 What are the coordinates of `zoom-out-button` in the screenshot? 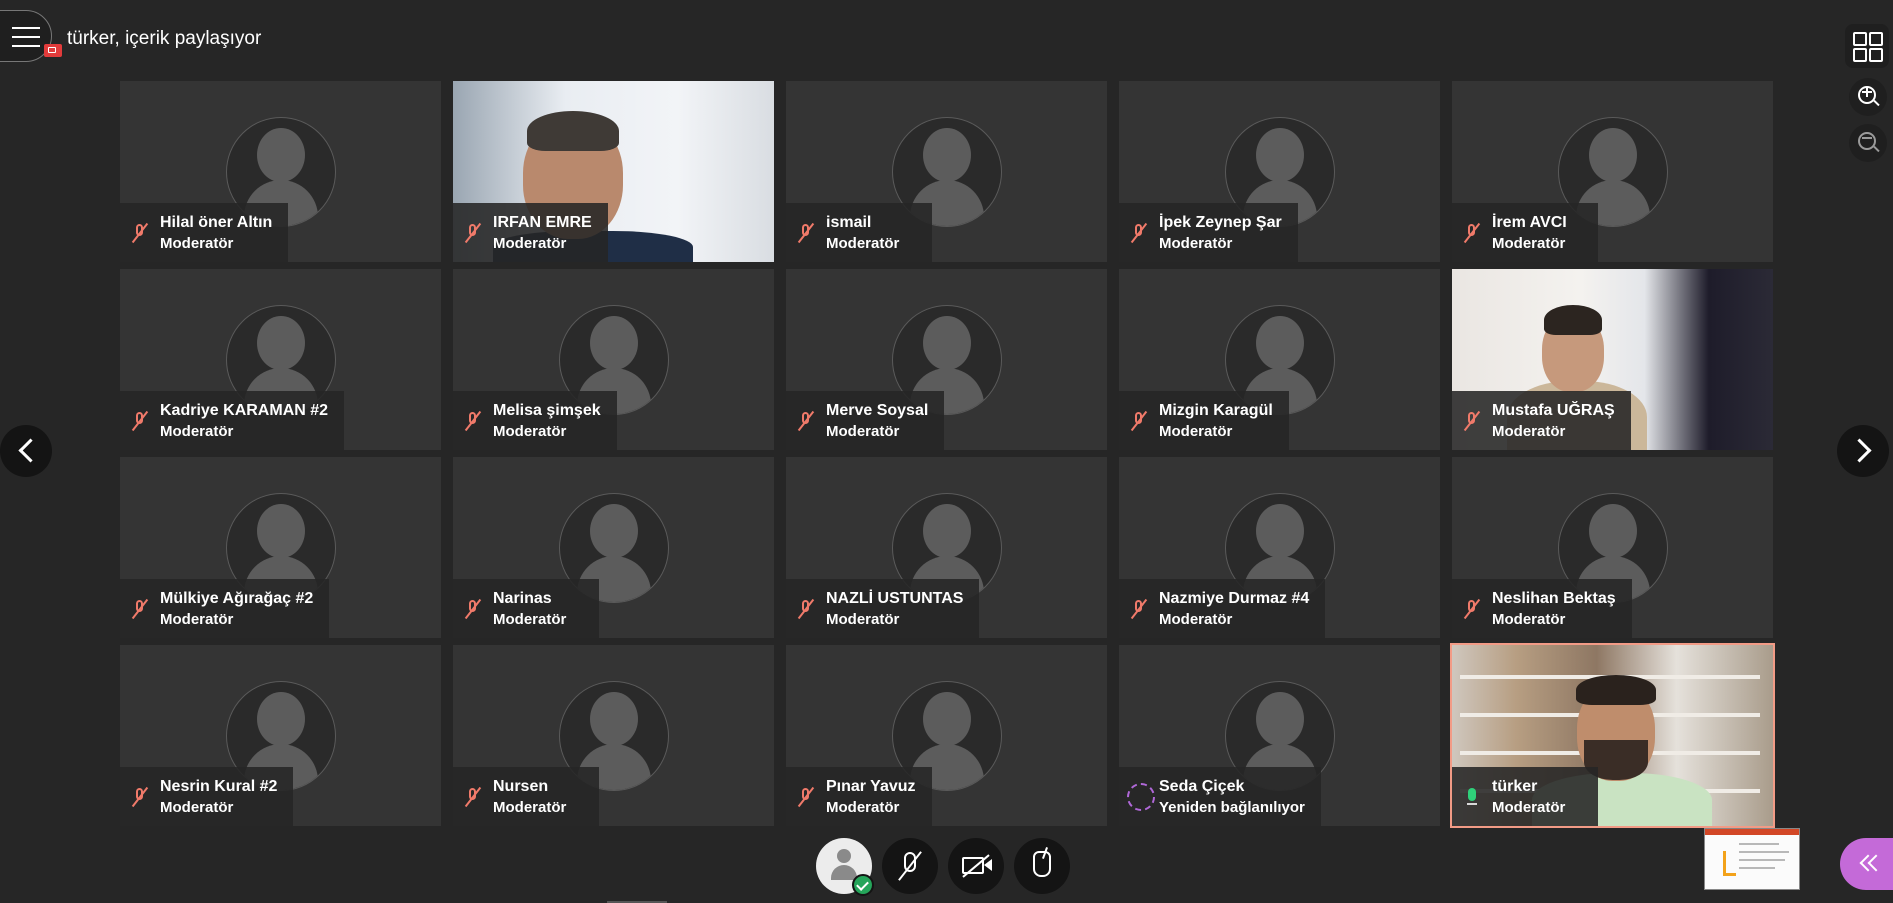 It's located at (1868, 143).